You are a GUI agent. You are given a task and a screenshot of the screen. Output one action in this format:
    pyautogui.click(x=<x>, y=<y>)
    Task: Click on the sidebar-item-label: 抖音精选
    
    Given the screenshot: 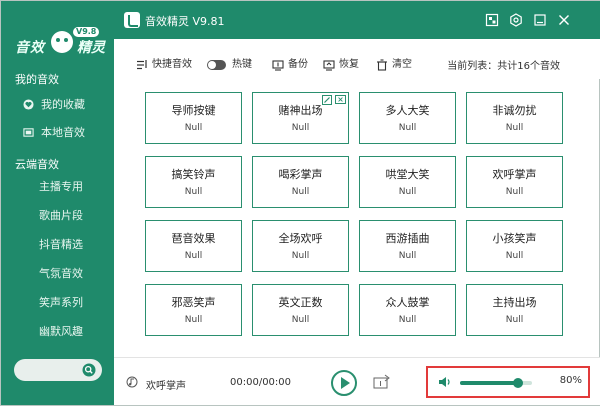 What is the action you would take?
    pyautogui.click(x=61, y=244)
    